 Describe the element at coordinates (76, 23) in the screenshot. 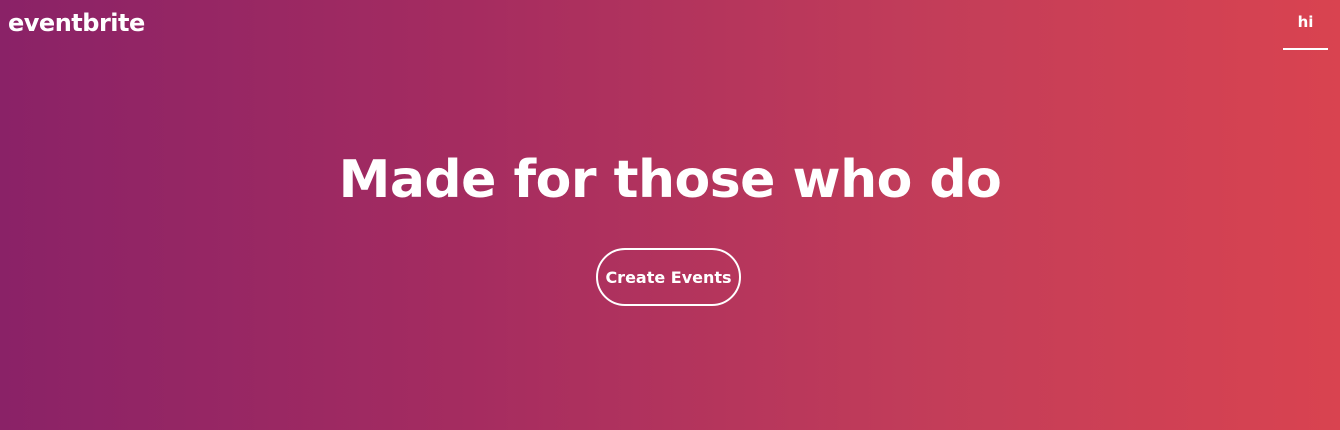

I see `eventbrite-logo: eventbrite` at that location.